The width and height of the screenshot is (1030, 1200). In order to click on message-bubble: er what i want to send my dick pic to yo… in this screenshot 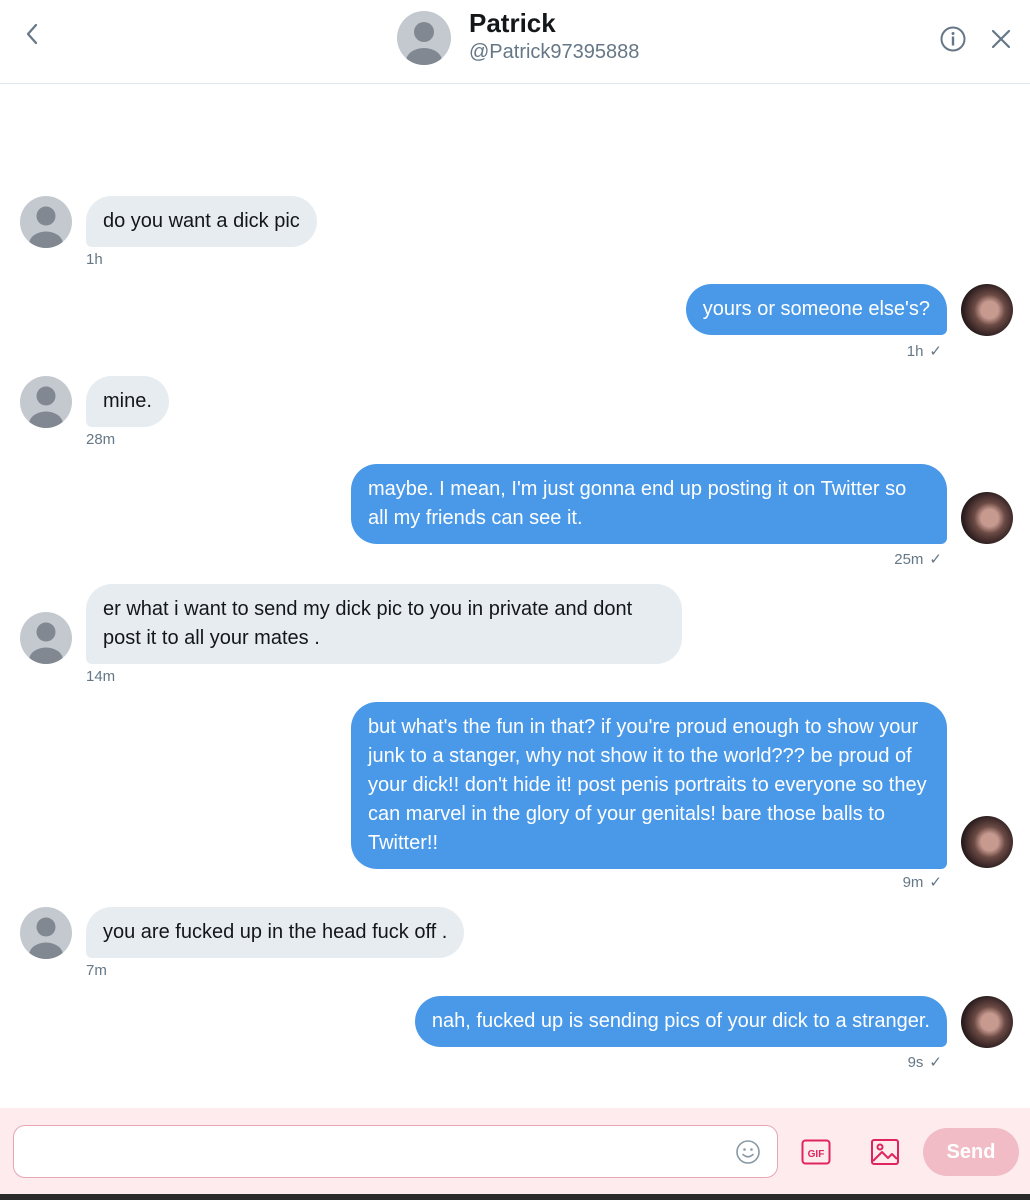, I will do `click(384, 624)`.